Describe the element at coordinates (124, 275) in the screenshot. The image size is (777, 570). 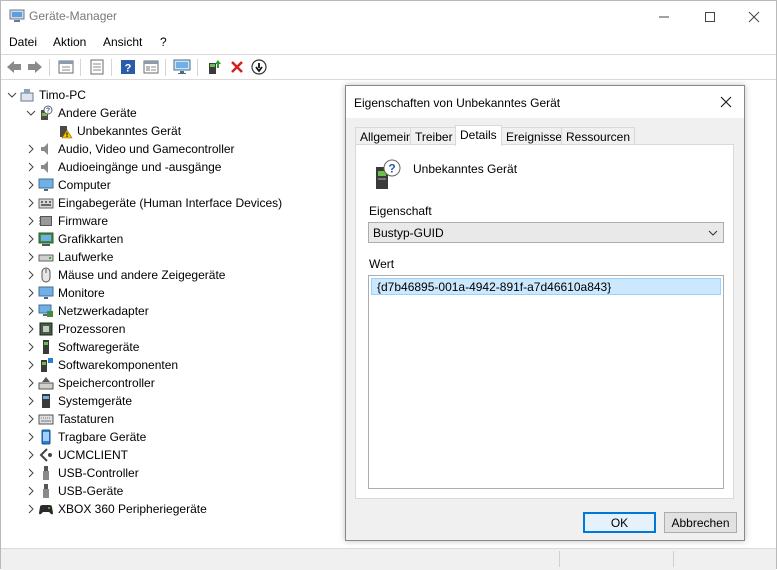
I see `tree-item-maeuse: Mäuse und andere Zeigegeräte` at that location.